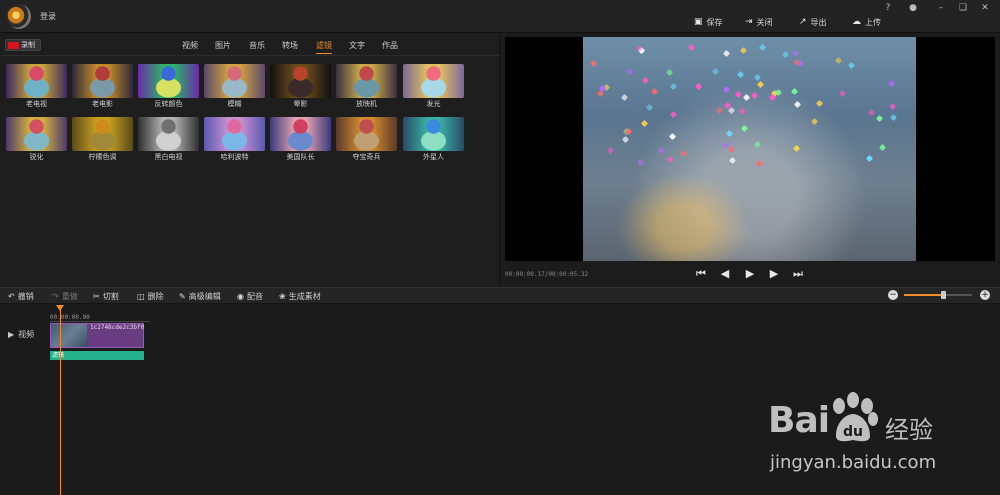  Describe the element at coordinates (366, 157) in the screenshot. I see `filter-label: 夺宝奇兵` at that location.